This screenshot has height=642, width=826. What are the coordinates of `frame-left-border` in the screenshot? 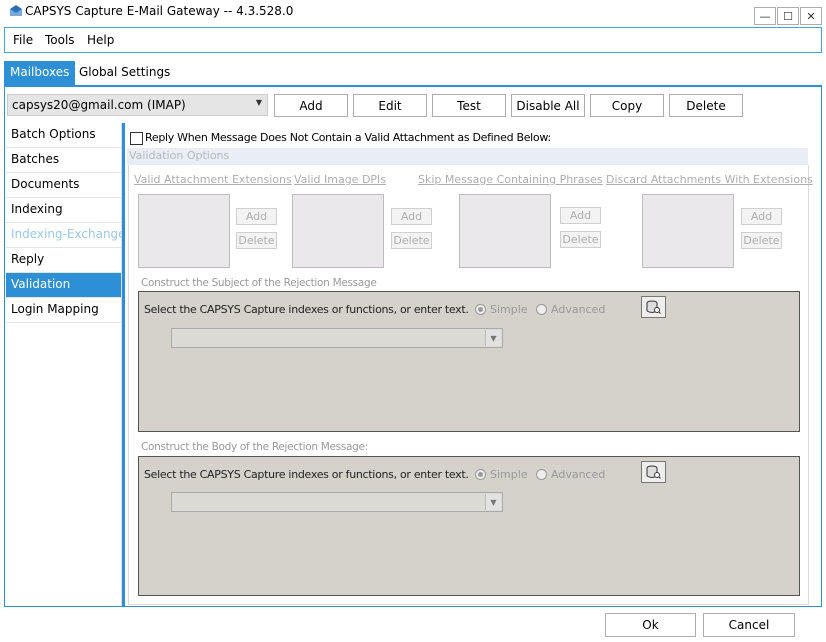 It's located at (4, 347).